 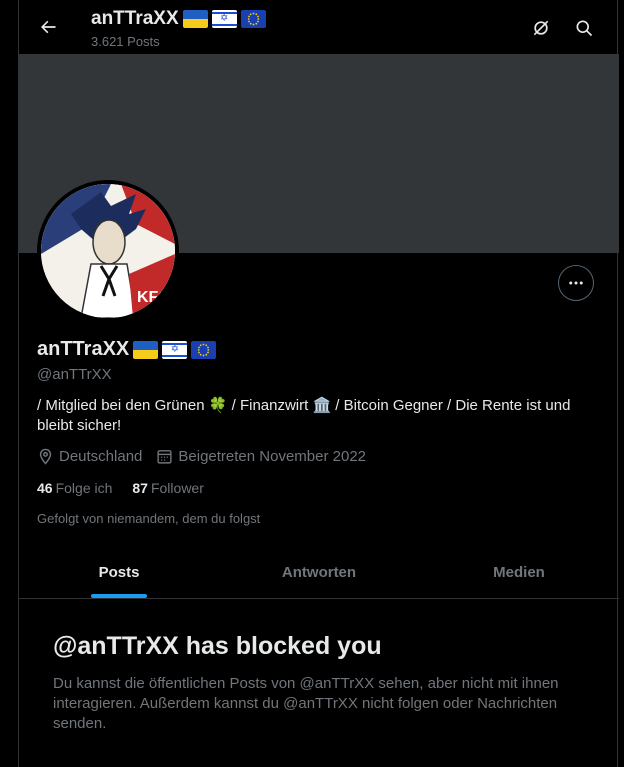 I want to click on more-icon, so click(x=576, y=283).